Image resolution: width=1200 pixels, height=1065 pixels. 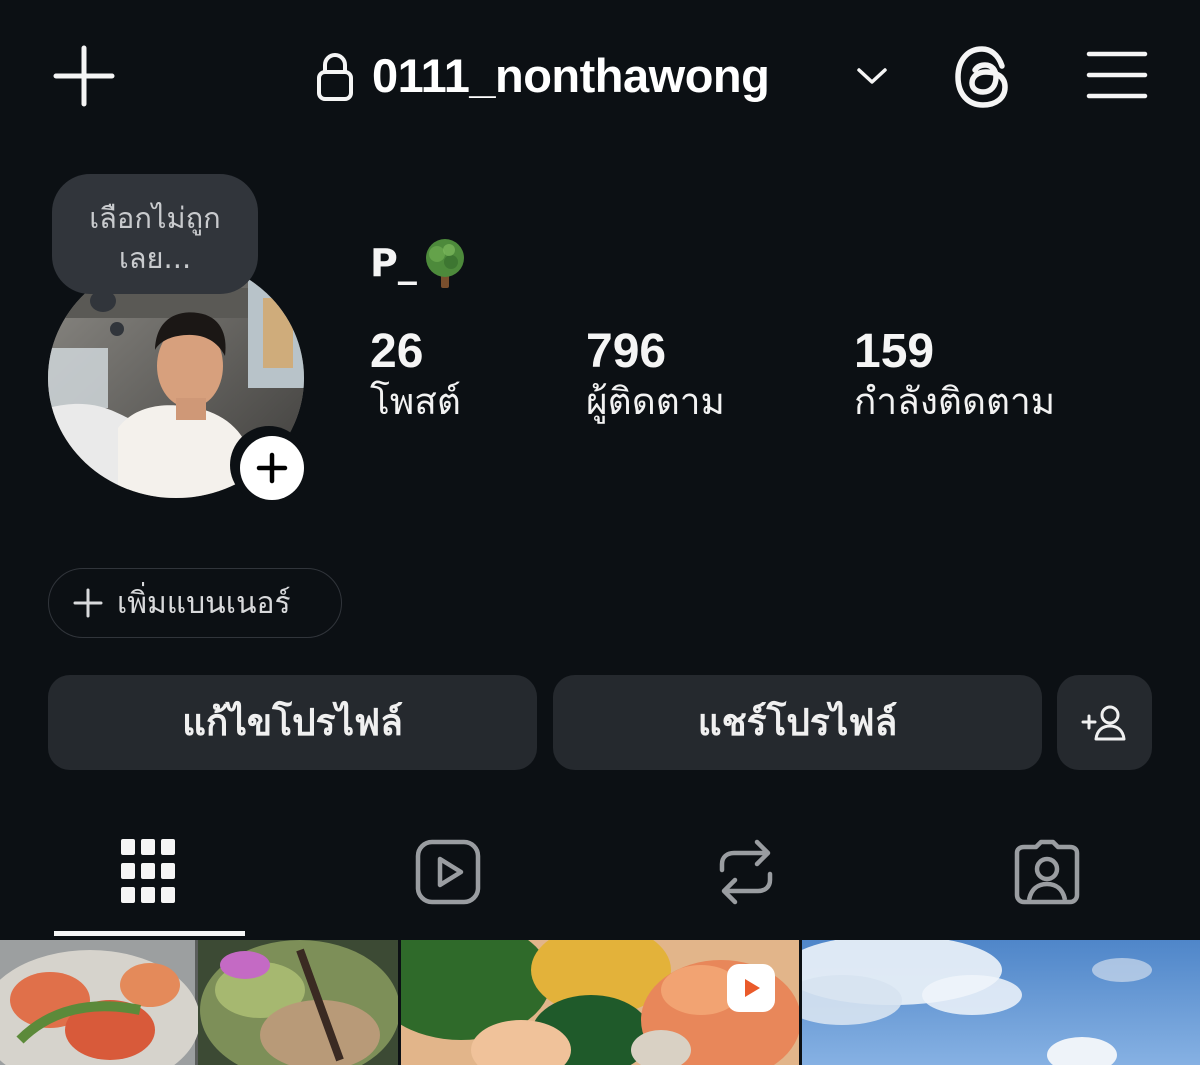 I want to click on edit-profile-label: แก้ไขโปรไฟล์, so click(x=292, y=722).